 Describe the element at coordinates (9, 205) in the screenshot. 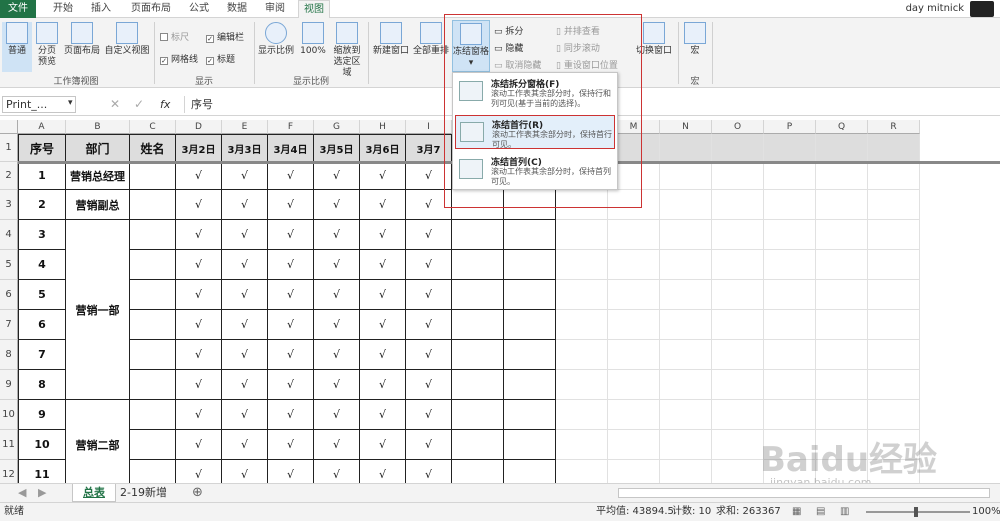

I see `row-header: 3` at that location.